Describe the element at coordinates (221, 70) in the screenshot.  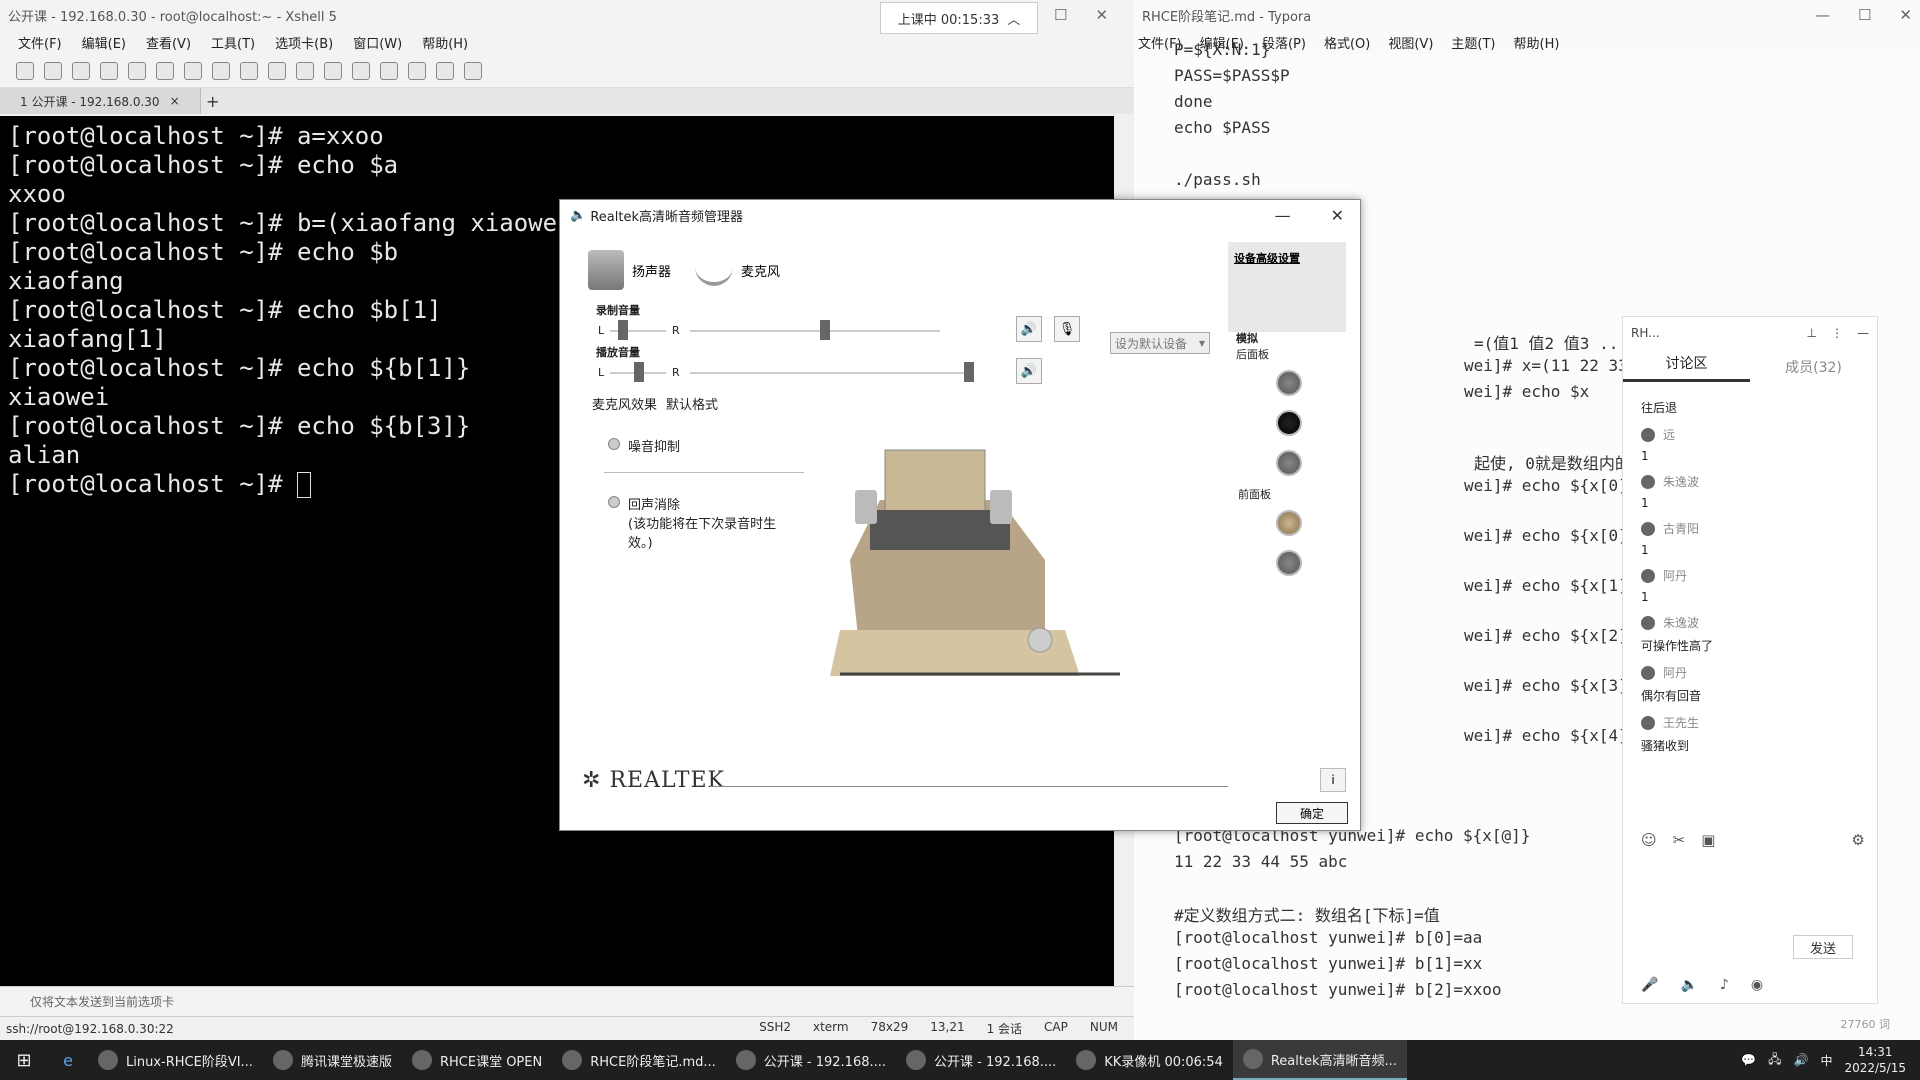
I see `transfer-icon` at that location.